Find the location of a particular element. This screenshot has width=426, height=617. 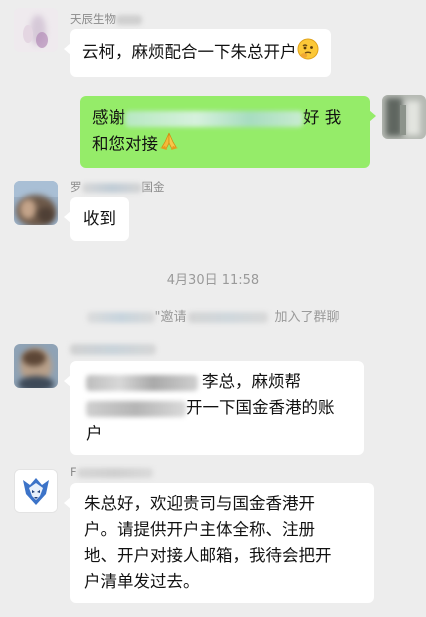

sender-name: F is located at coordinates (111, 472).